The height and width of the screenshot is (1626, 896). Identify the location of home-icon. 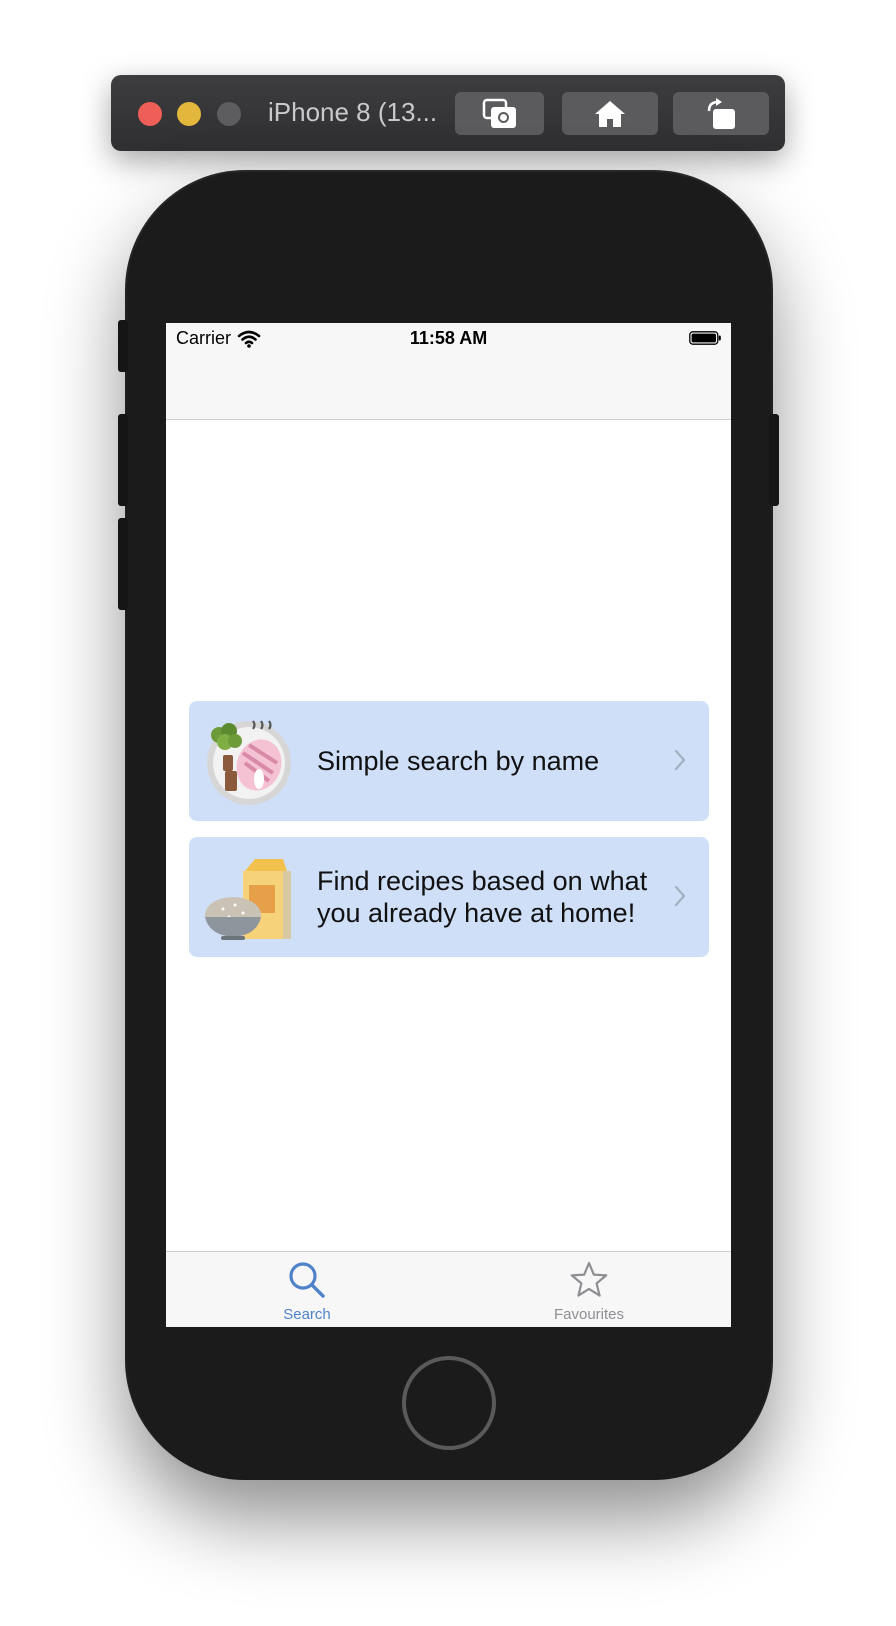
(610, 113).